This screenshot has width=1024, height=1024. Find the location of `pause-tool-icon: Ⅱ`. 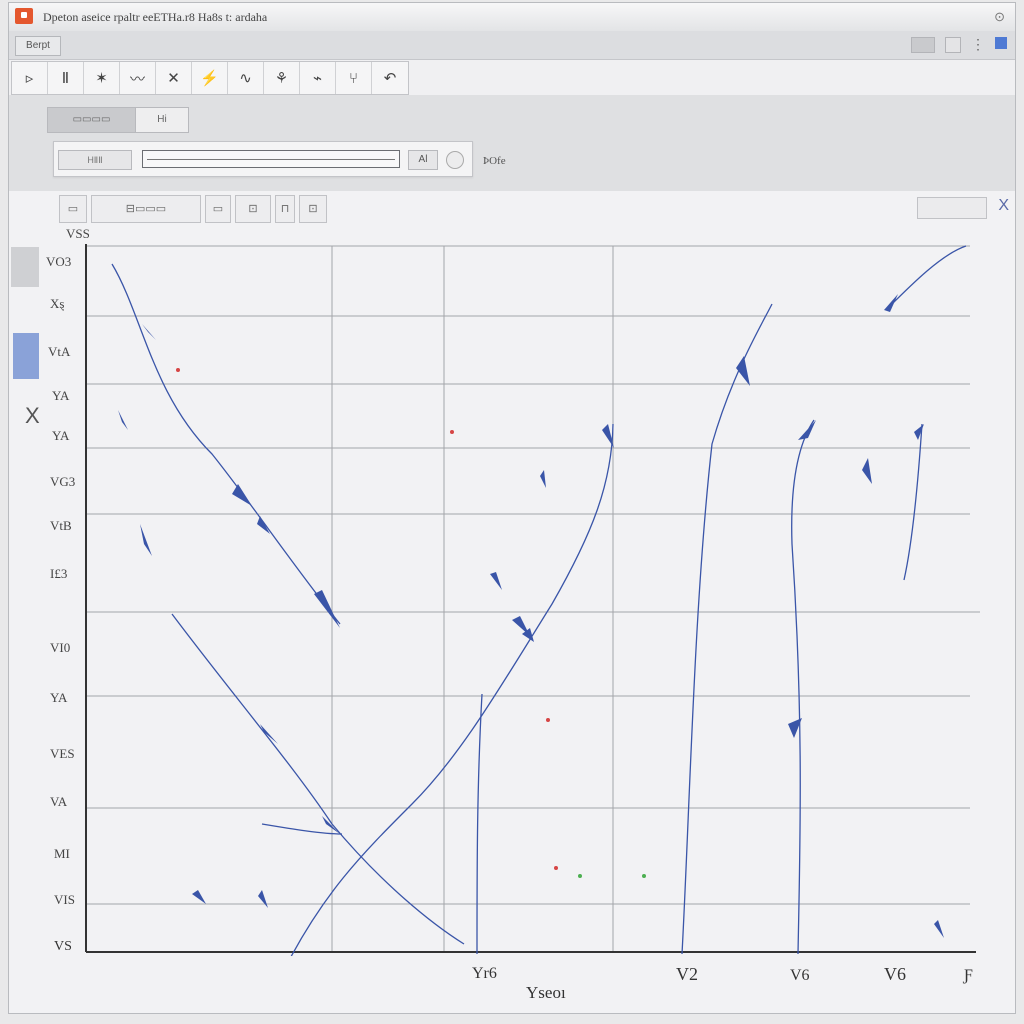

pause-tool-icon: Ⅱ is located at coordinates (66, 78).